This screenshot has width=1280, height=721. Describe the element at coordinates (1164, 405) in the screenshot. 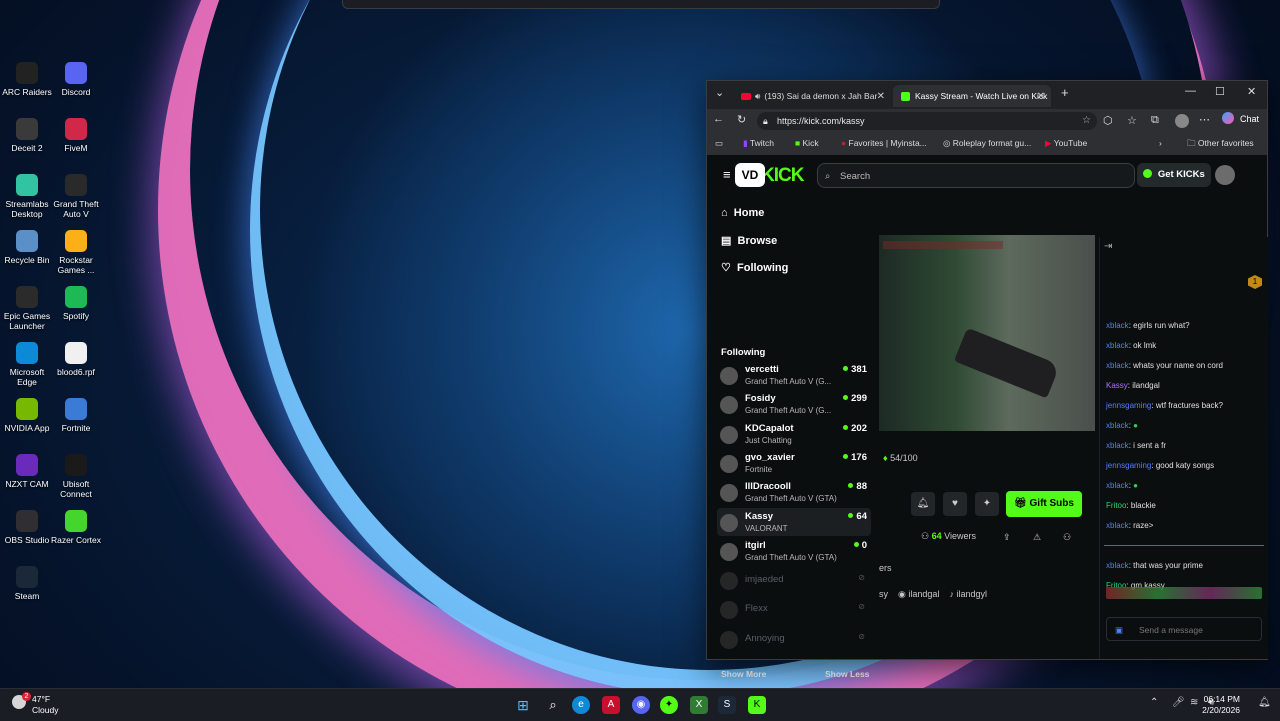

I see `chat-message: jennsgaming: wtf fractures back?` at that location.